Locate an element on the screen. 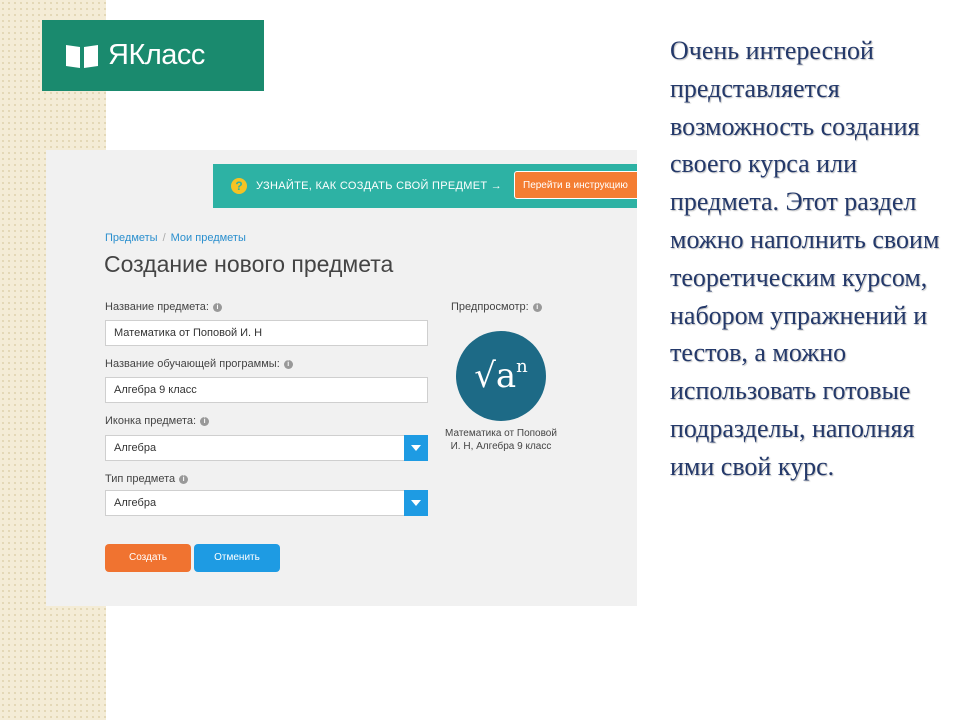 The height and width of the screenshot is (720, 960). program-name-label: Название обучающей программы: i is located at coordinates (199, 364).